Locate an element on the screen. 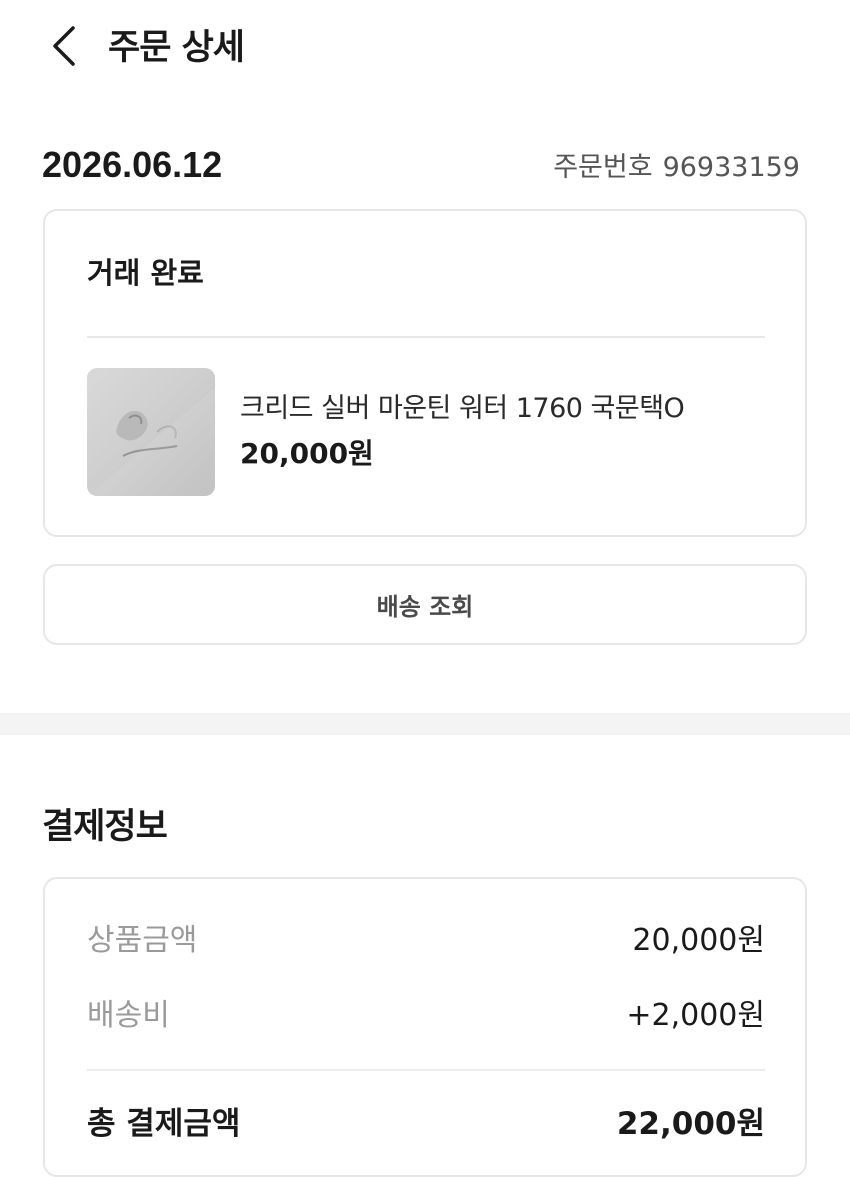  order-number: 주문번호 96933159 is located at coordinates (676, 168).